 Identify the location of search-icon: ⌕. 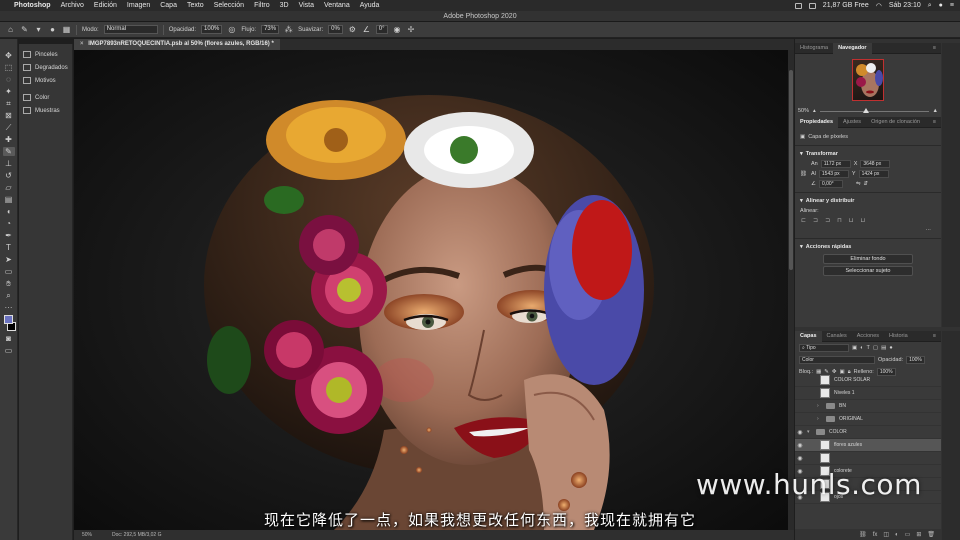
(930, 6).